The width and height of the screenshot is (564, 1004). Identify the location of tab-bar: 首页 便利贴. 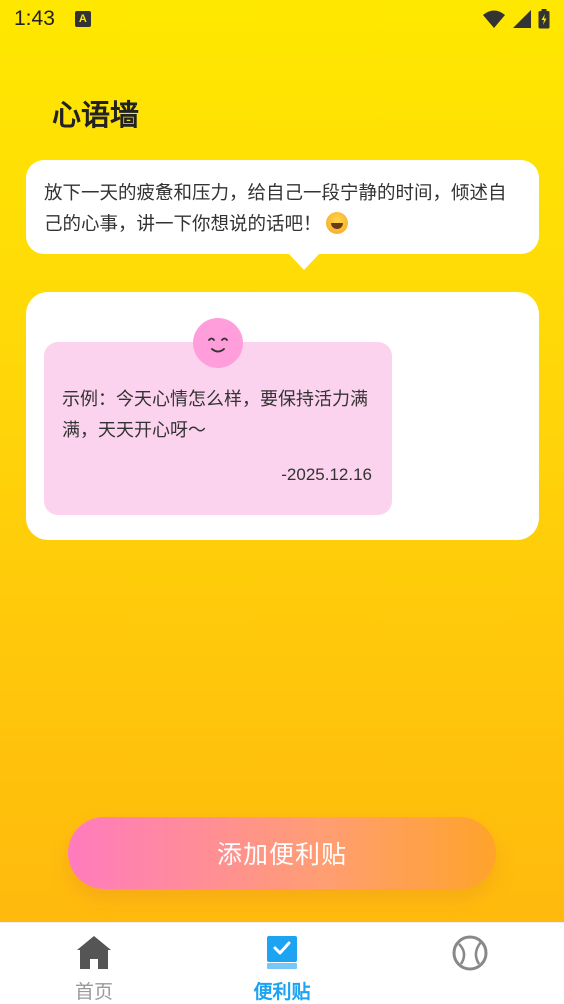
(282, 963).